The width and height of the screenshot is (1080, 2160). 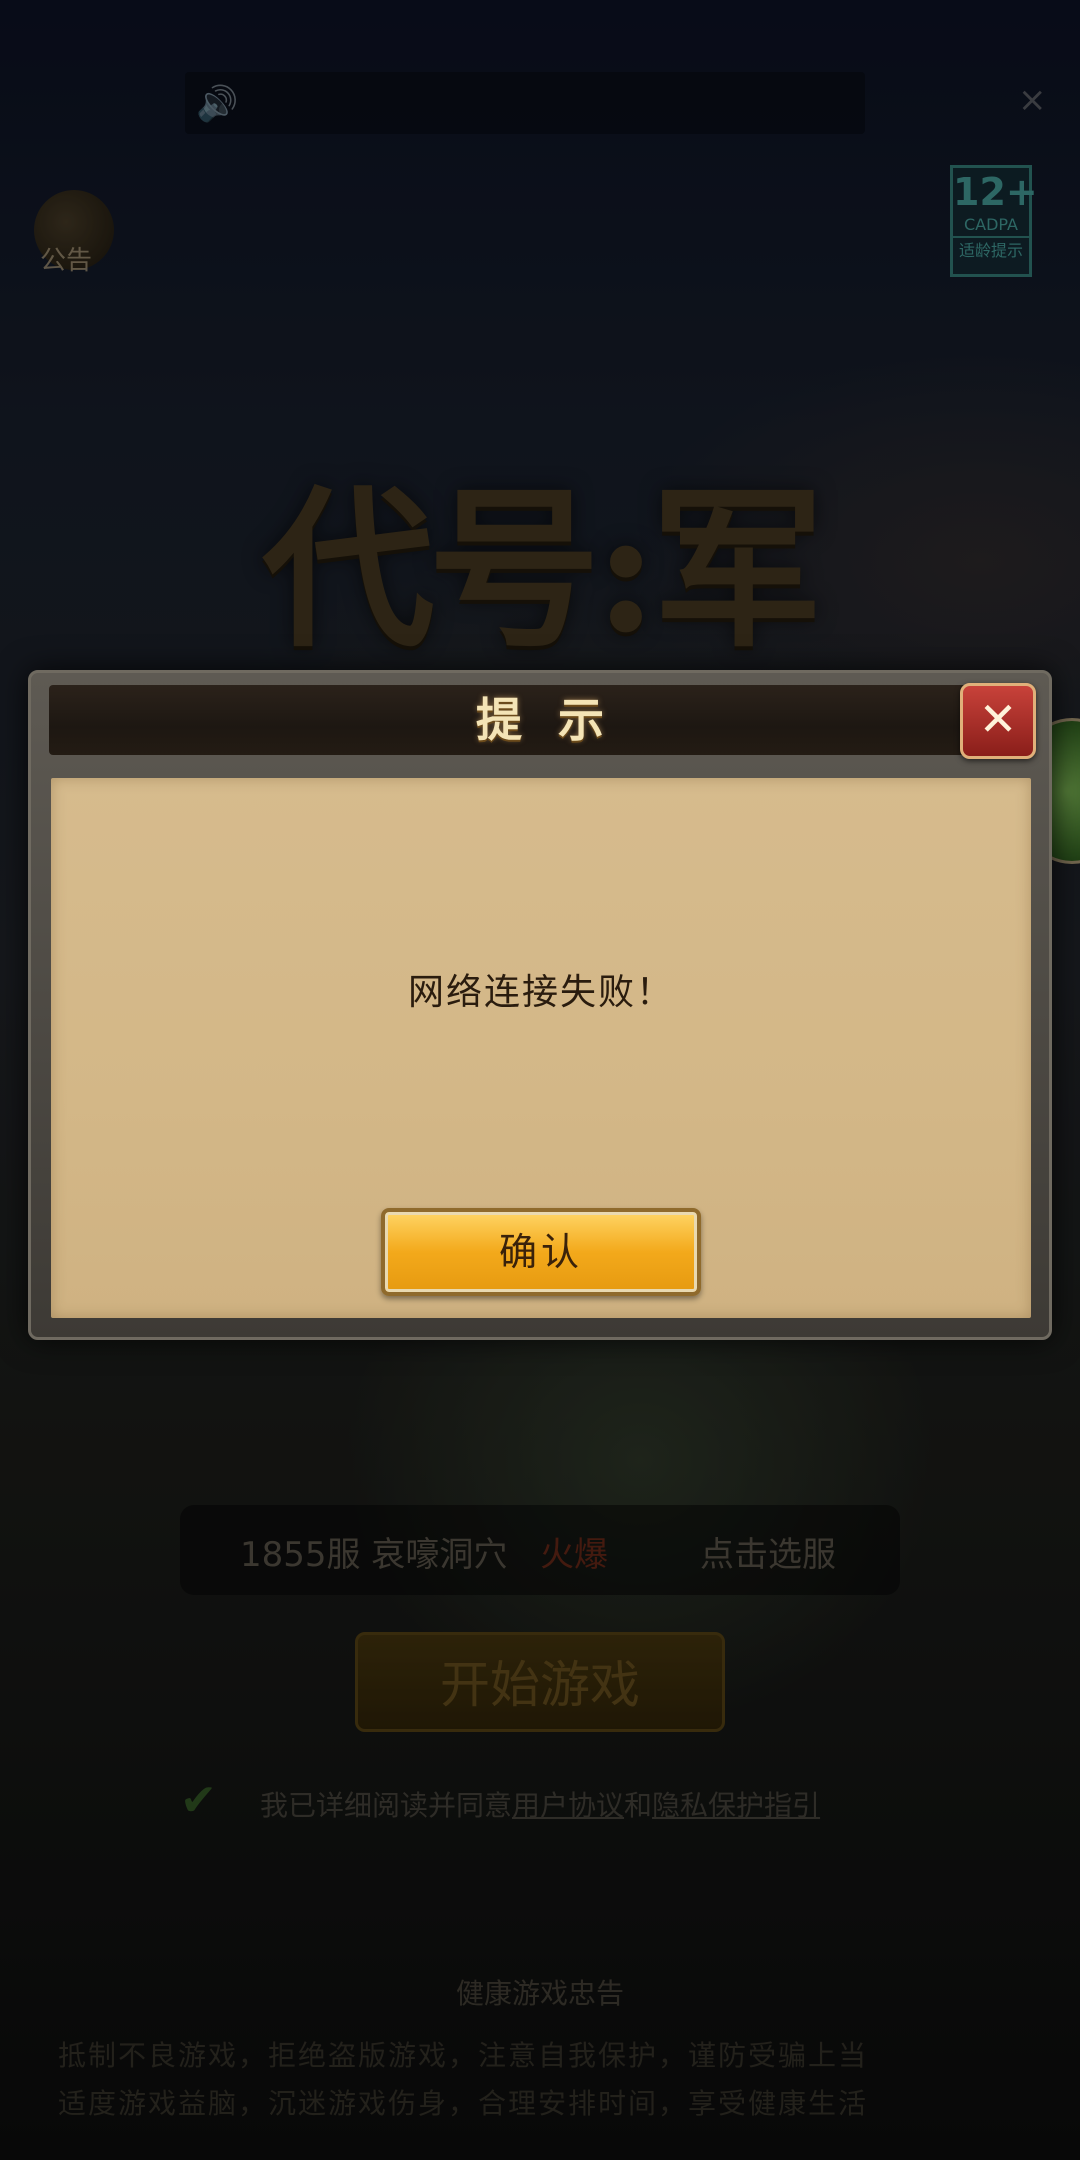 I want to click on dialog-header: 提示, so click(x=540, y=720).